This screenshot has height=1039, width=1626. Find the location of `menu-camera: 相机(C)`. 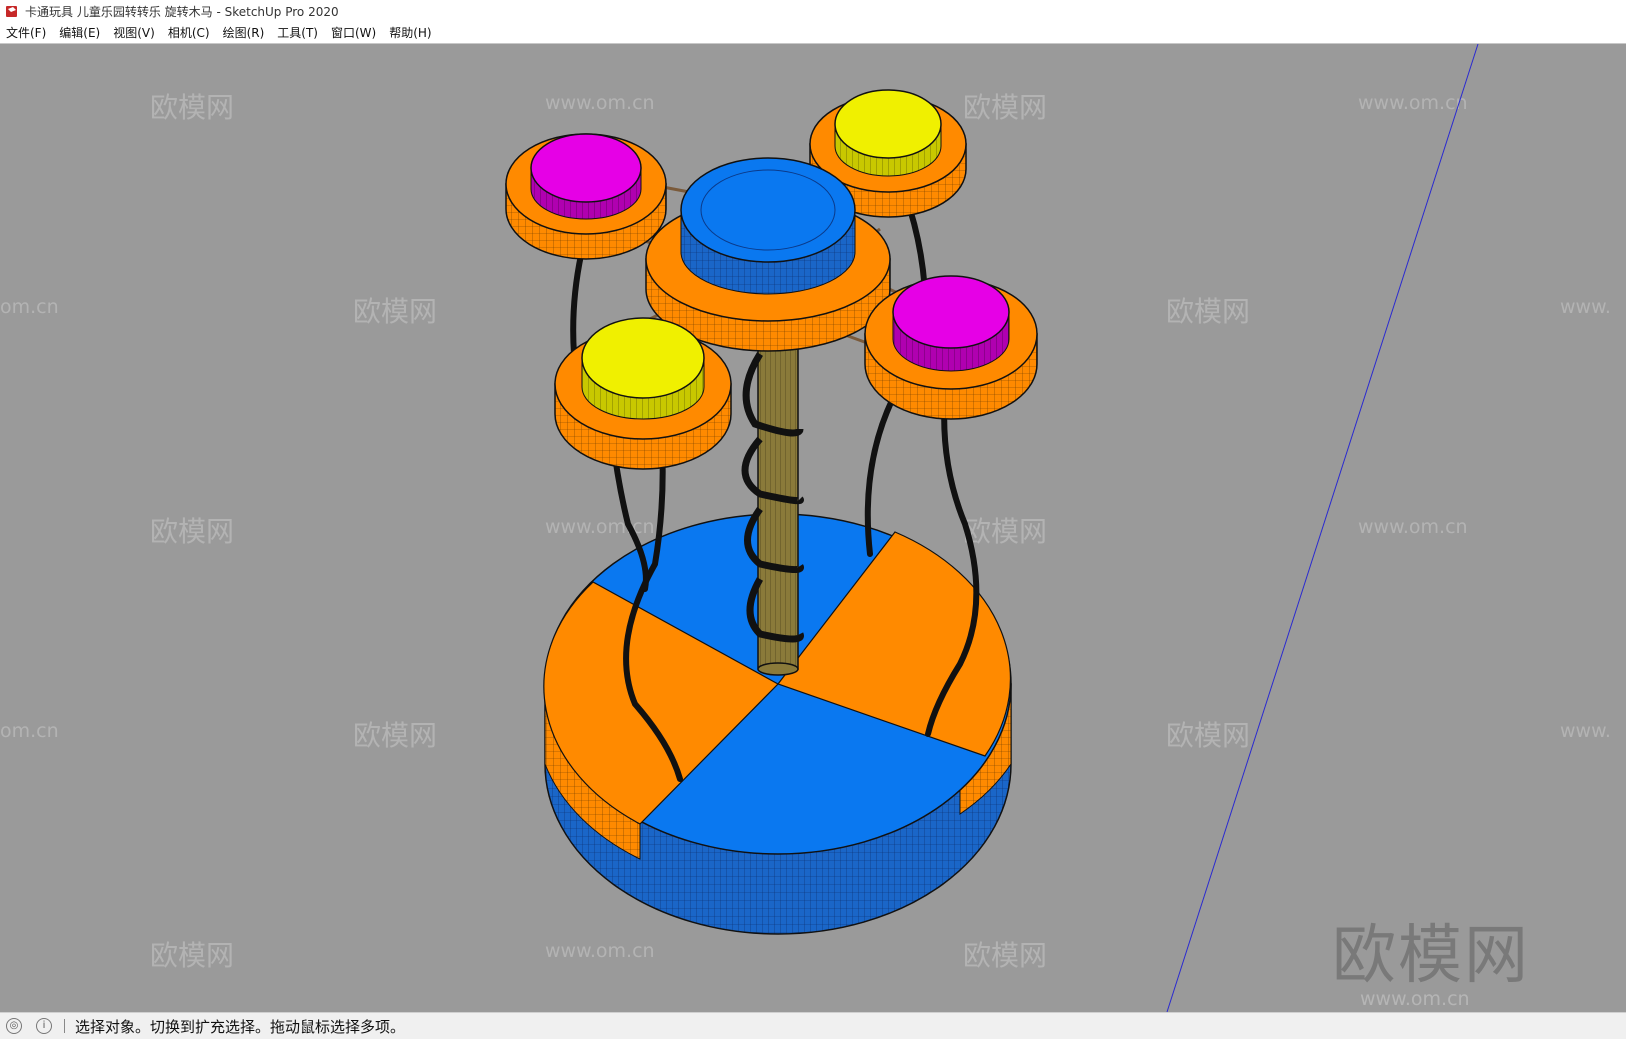

menu-camera: 相机(C) is located at coordinates (189, 32).